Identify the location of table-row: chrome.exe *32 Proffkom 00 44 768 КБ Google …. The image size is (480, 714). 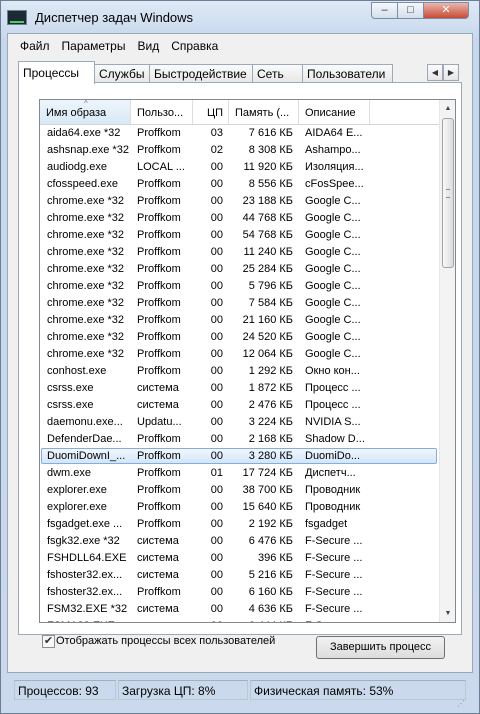
(239, 218).